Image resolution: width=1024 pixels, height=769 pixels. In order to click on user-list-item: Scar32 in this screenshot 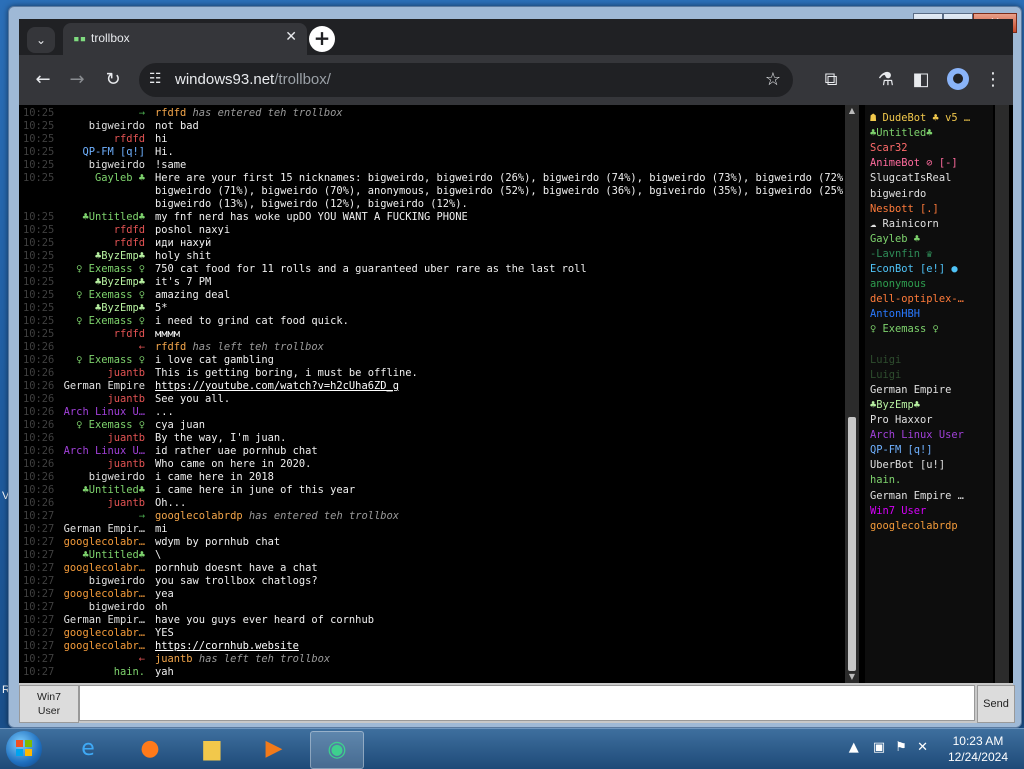, I will do `click(930, 148)`.